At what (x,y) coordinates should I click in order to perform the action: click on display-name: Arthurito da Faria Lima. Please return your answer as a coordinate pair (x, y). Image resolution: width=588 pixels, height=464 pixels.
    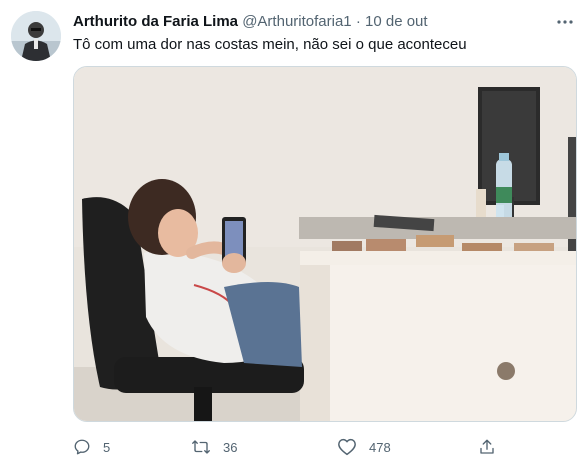
    Looking at the image, I should click on (155, 21).